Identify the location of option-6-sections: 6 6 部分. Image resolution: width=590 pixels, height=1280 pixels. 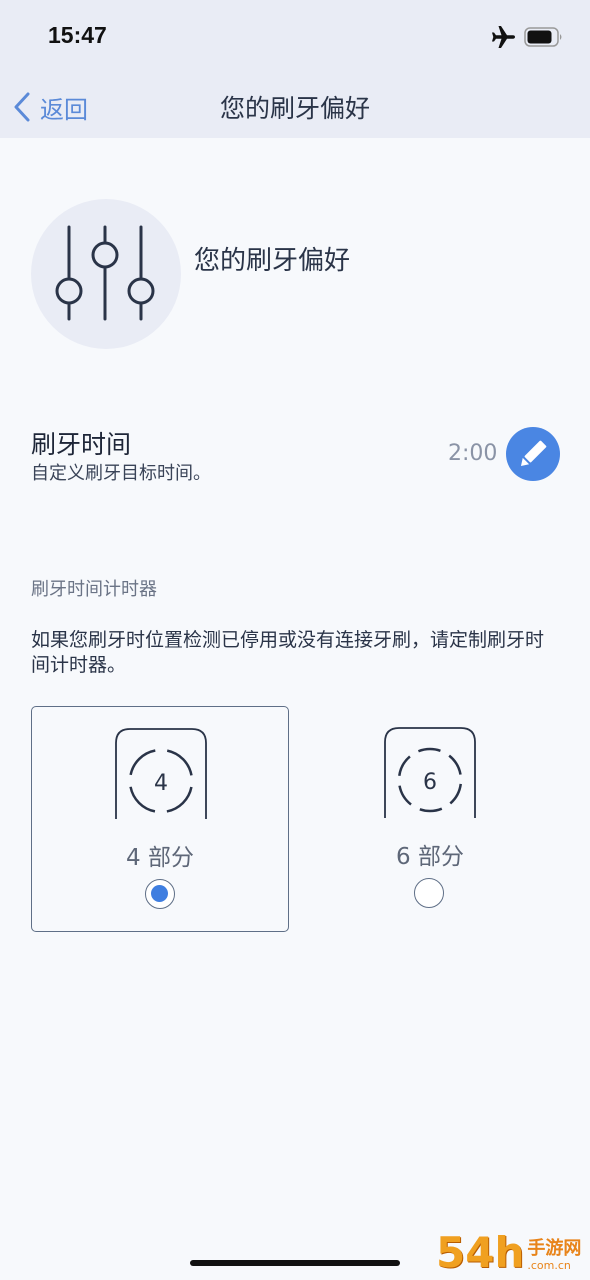
(430, 819).